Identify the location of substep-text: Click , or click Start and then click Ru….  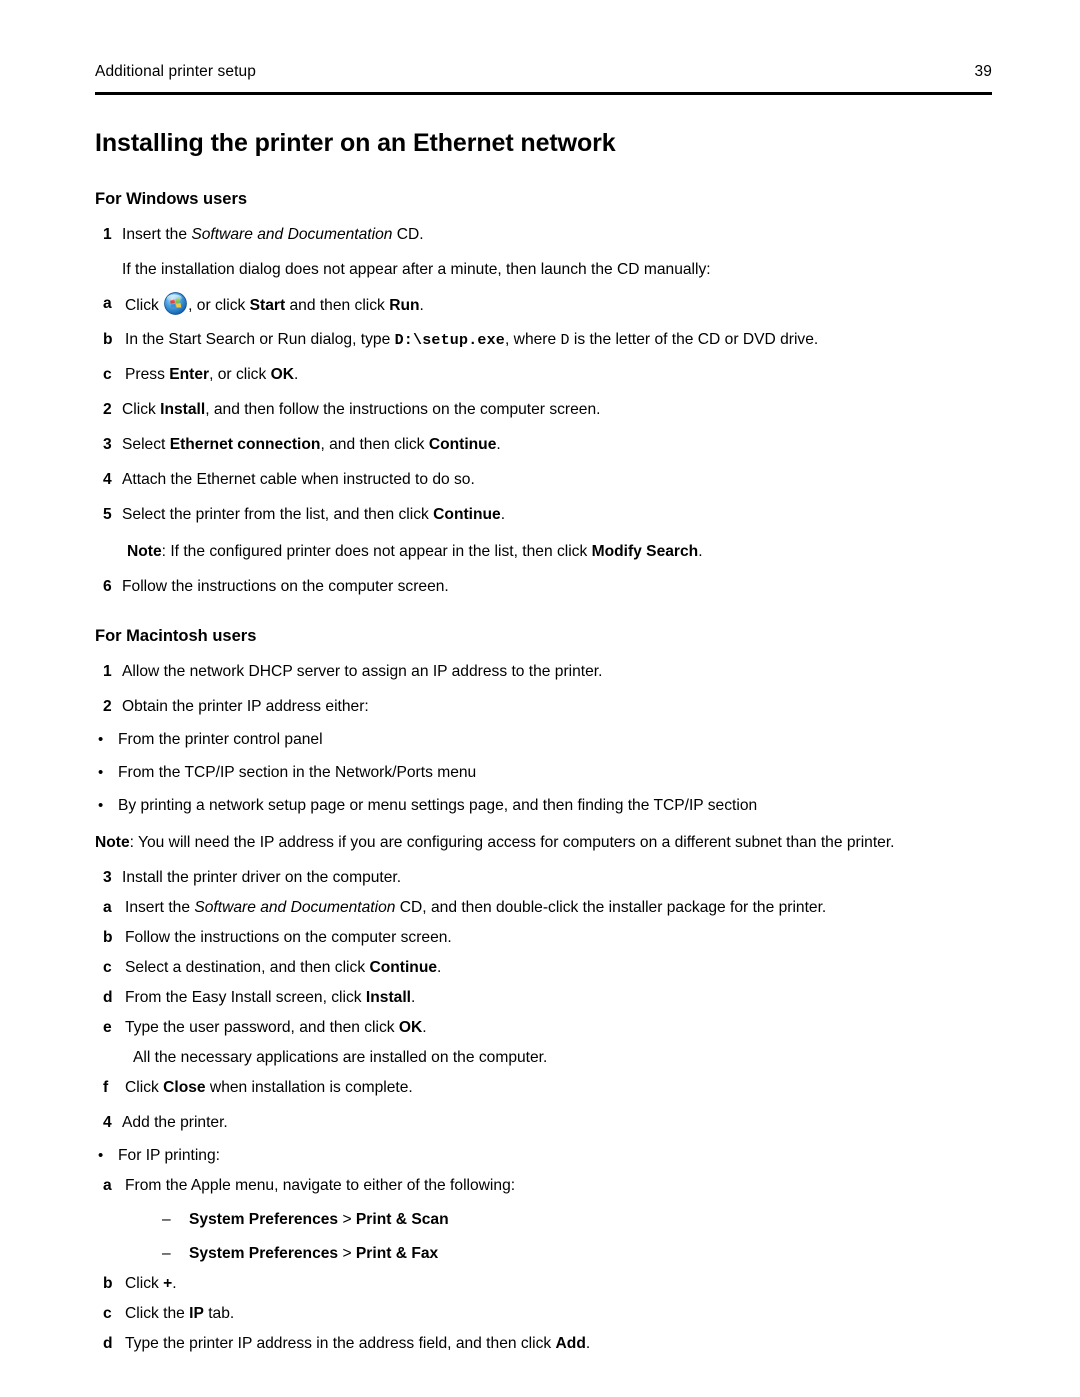
(560, 304).